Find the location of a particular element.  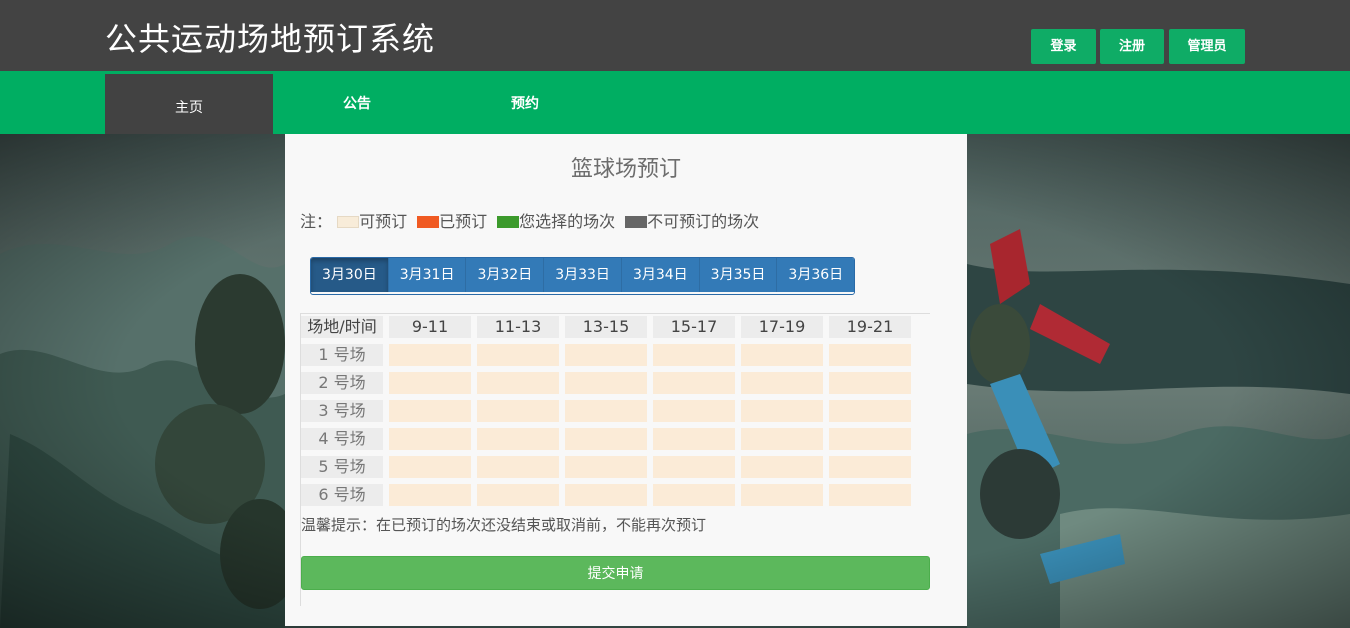

legend-item-booked: 已预订 is located at coordinates (452, 222).